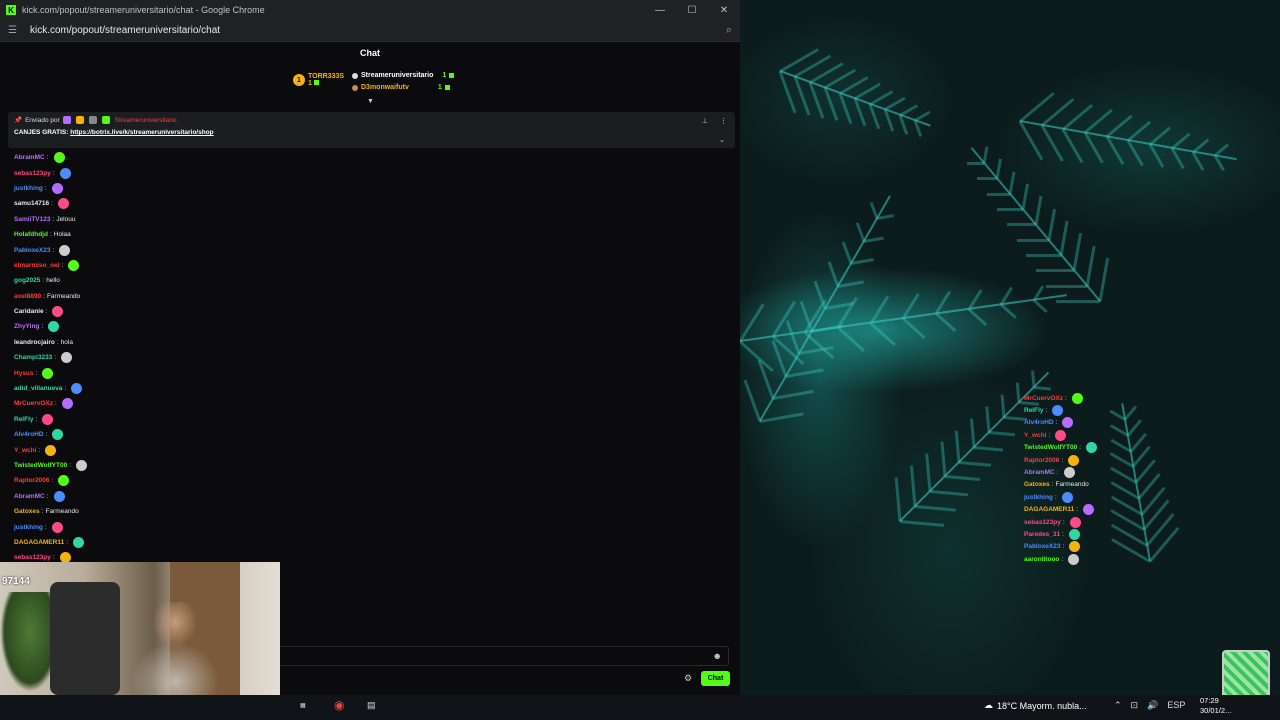 The width and height of the screenshot is (1280, 720). I want to click on chat-username: leandrocjairo, so click(34, 342).